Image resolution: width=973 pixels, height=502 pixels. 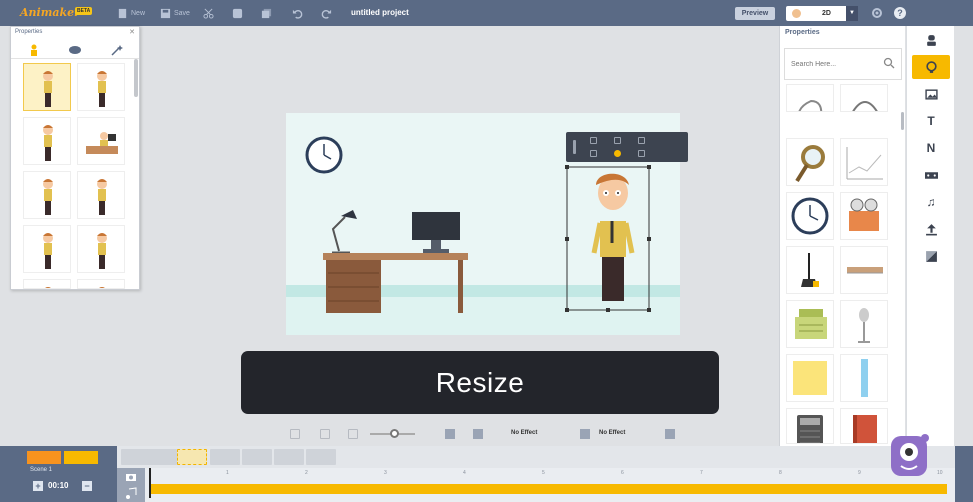 I want to click on number-icon: N, so click(x=931, y=148).